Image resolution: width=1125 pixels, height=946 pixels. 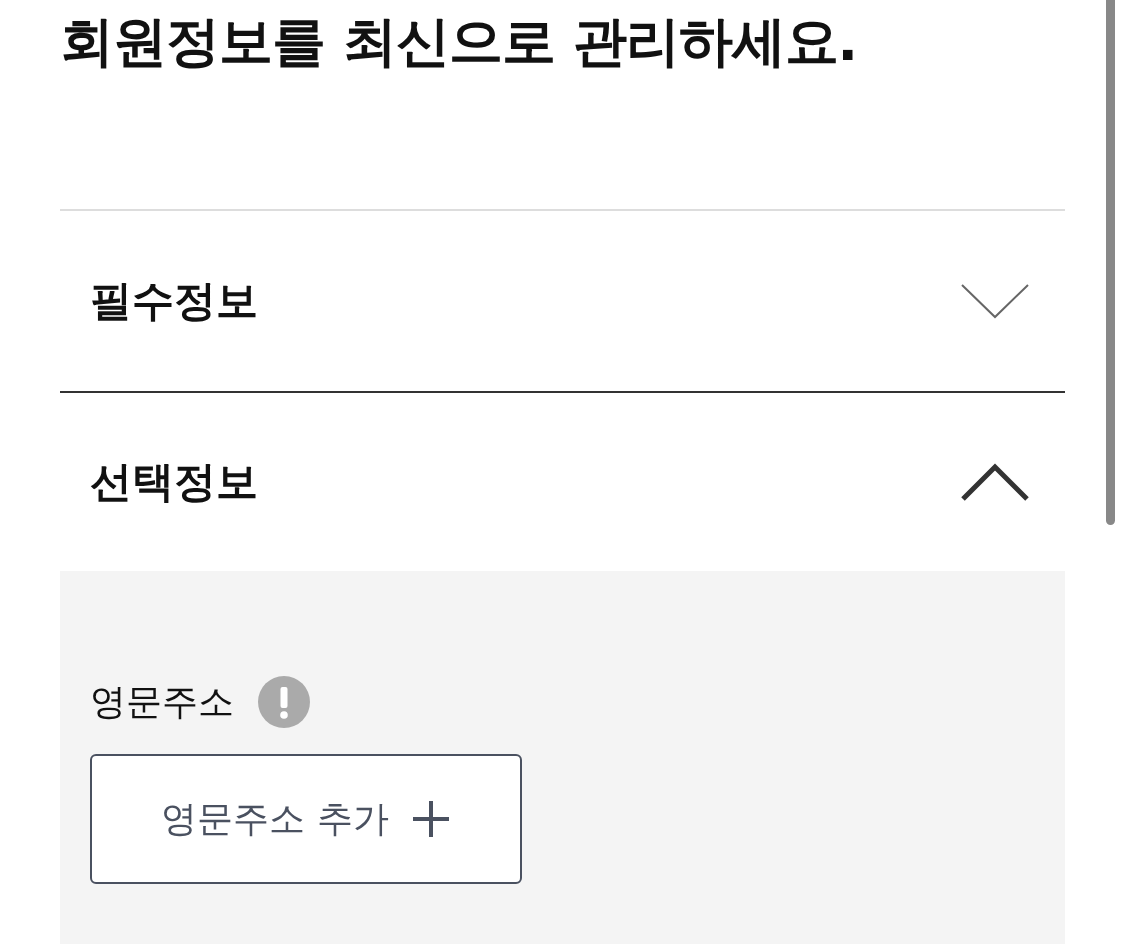 I want to click on field-label: 영문주소, so click(x=162, y=701).